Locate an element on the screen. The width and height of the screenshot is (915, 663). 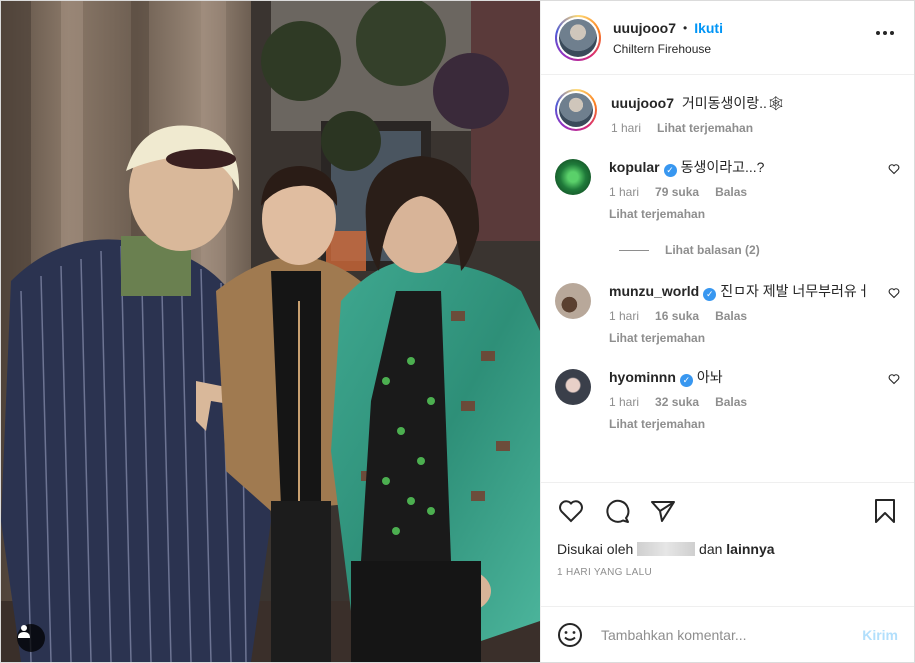
comment-likes: 79 suka is located at coordinates (677, 192).